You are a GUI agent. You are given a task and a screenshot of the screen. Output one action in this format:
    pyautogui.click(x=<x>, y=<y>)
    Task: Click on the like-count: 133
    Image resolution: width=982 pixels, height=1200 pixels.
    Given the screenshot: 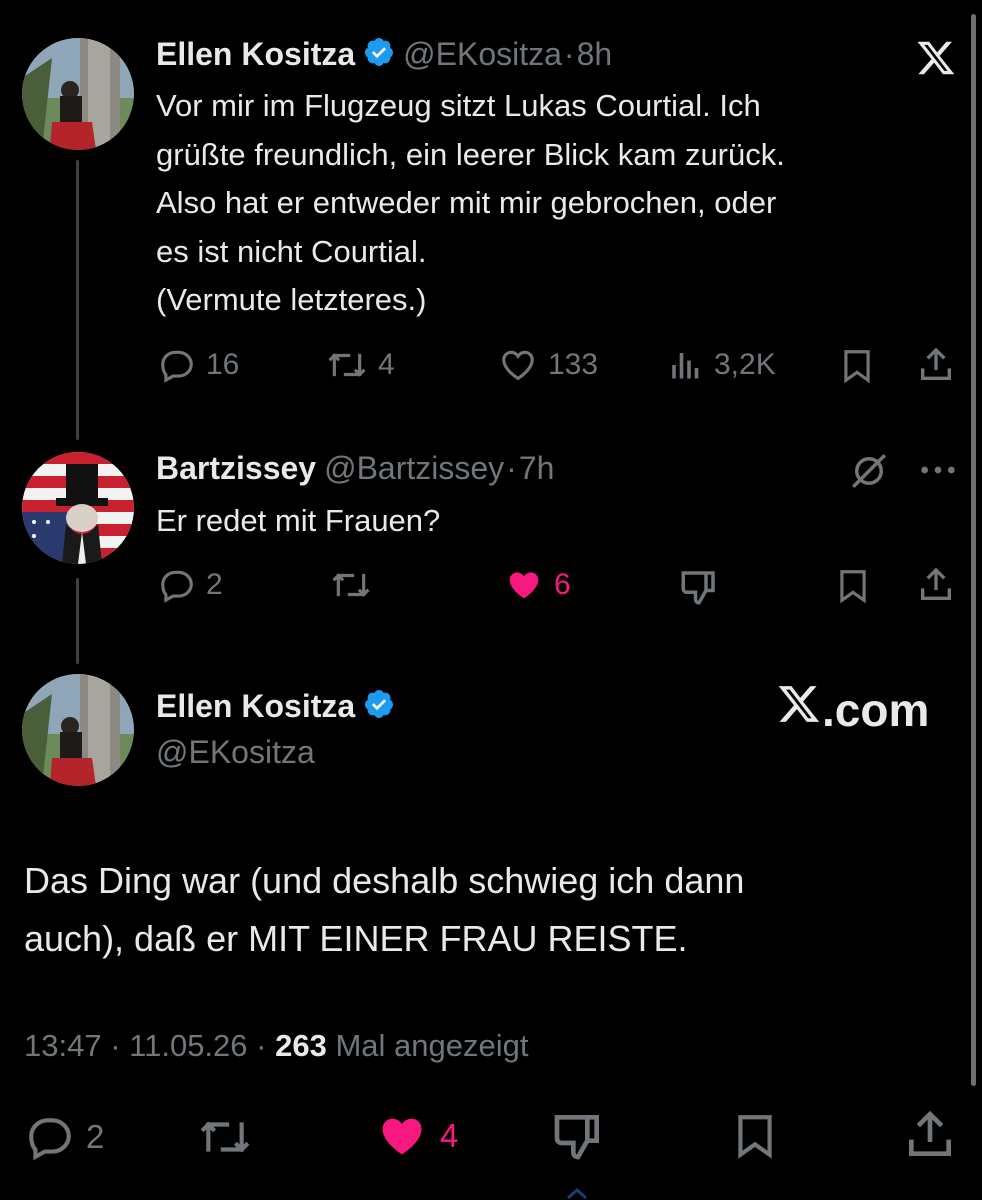 What is the action you would take?
    pyautogui.click(x=573, y=364)
    